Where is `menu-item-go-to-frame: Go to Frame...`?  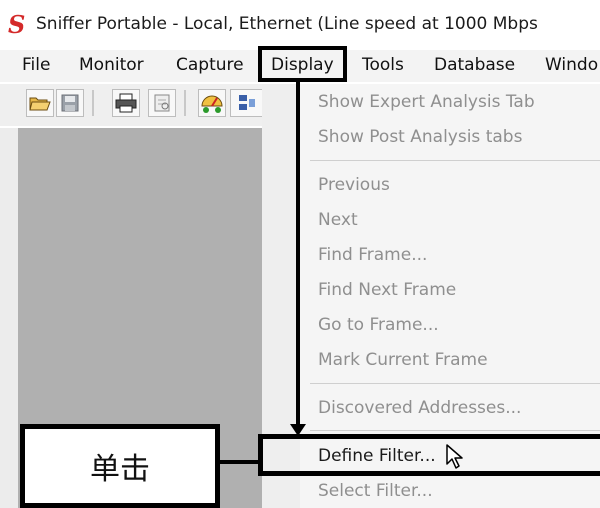 menu-item-go-to-frame: Go to Frame... is located at coordinates (378, 325).